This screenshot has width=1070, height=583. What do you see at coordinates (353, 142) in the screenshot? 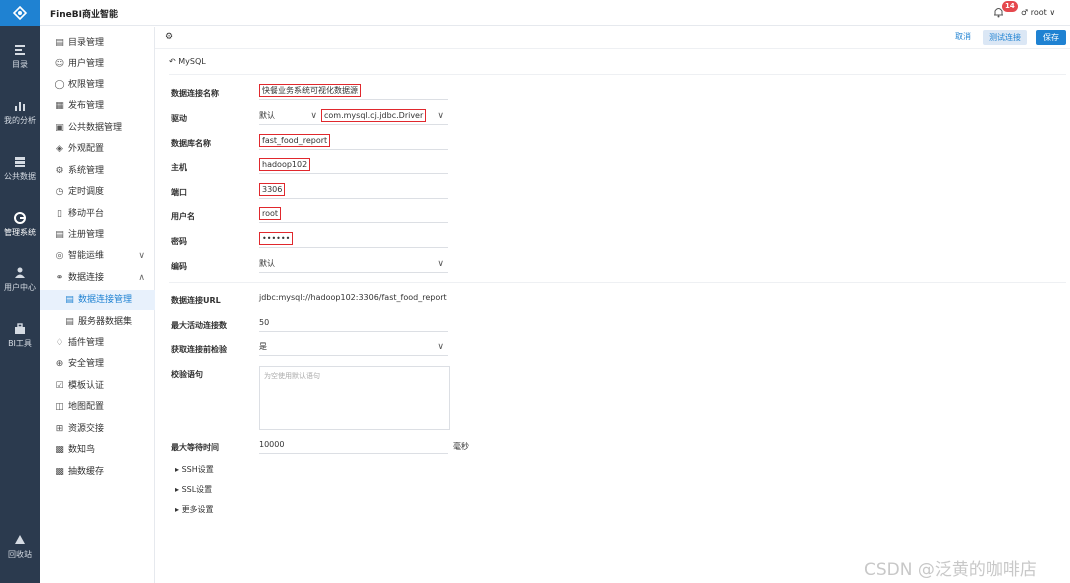
I see `db-field: fast_food_report` at bounding box center [353, 142].